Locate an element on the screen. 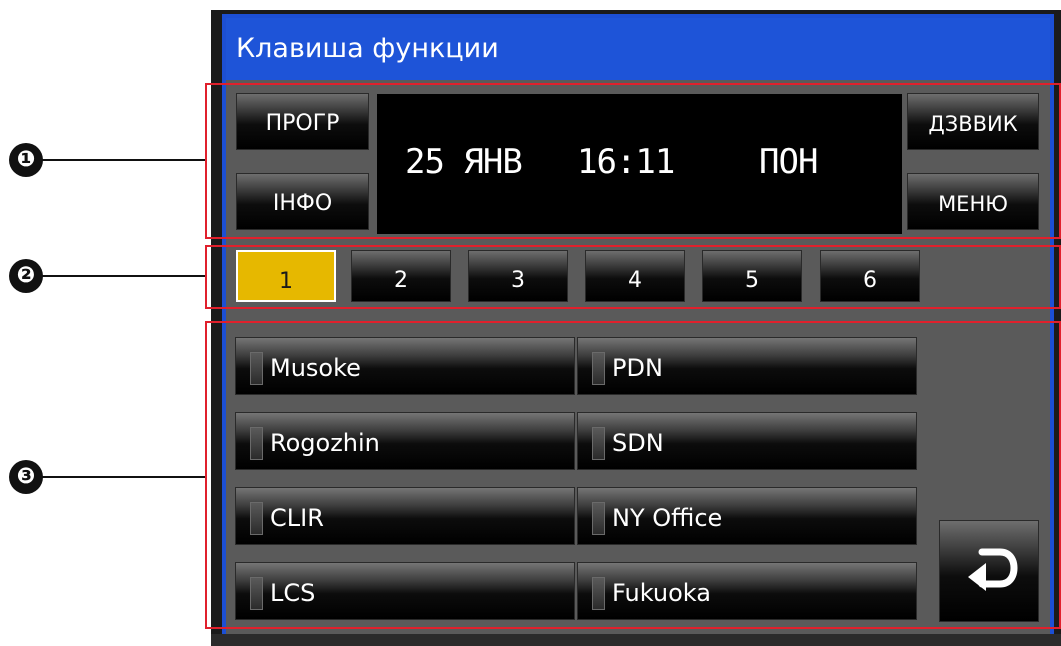  window-title: Клавиша функции is located at coordinates (638, 49).